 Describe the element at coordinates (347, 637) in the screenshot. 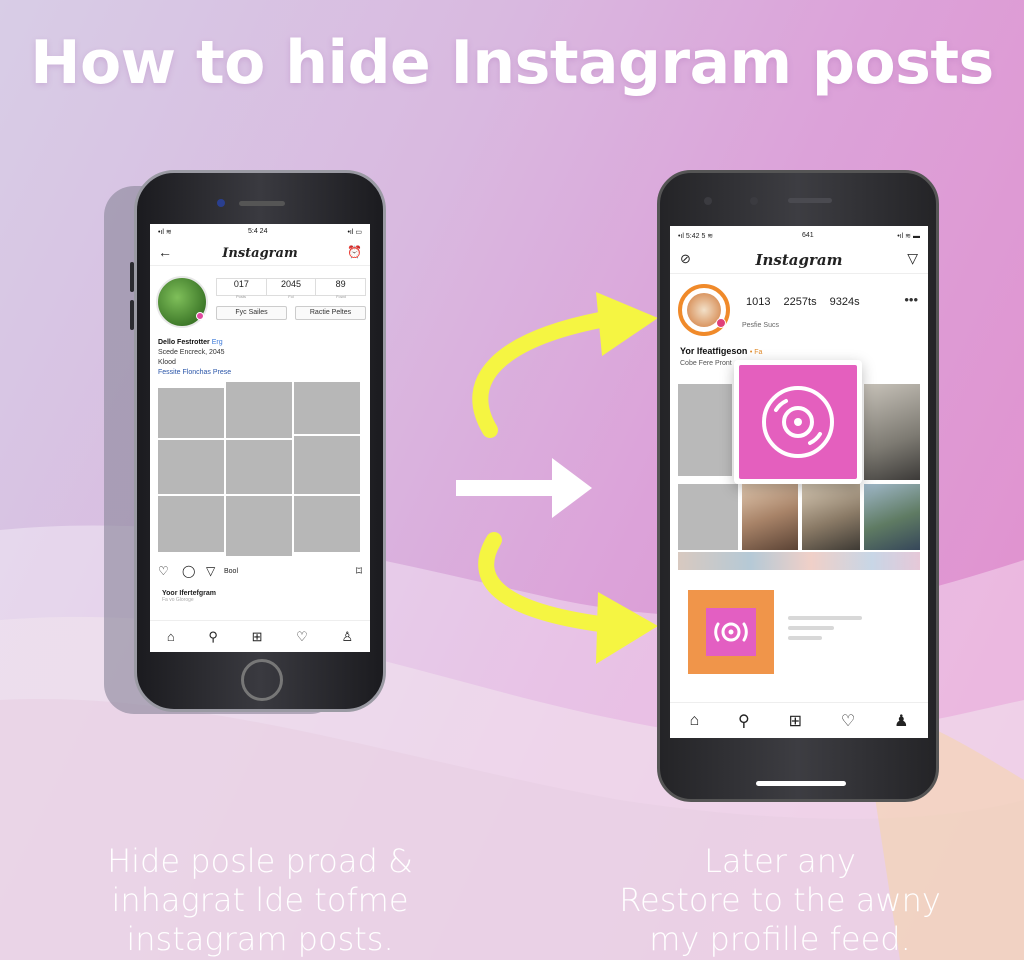

I see `profile-icon: ♙` at that location.